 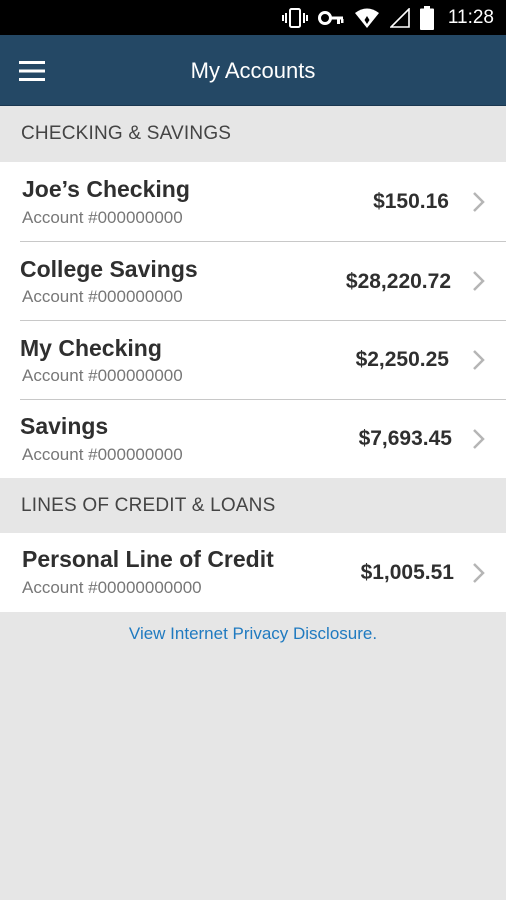 I want to click on account-name: Joe’s Checking, so click(x=106, y=189).